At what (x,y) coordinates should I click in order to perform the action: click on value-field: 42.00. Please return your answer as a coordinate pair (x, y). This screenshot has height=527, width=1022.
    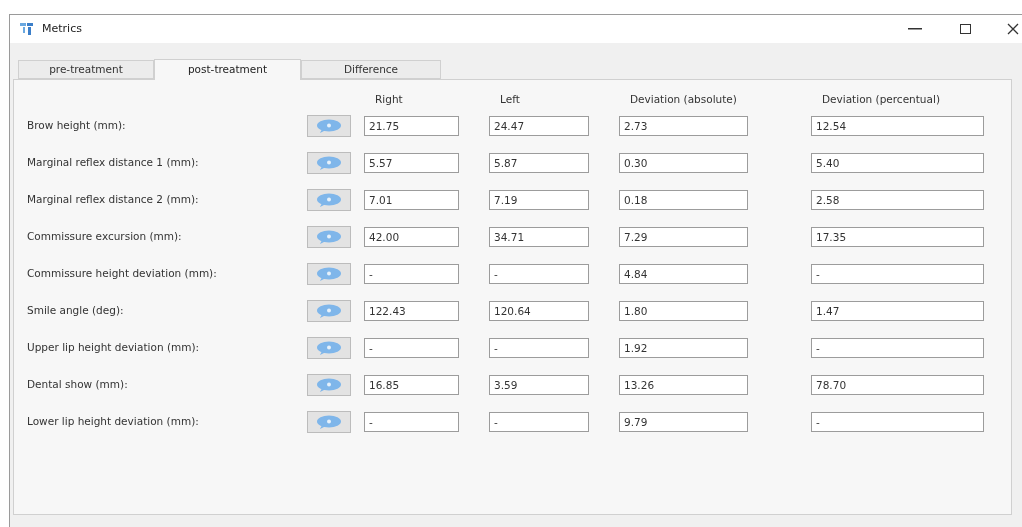
    Looking at the image, I should click on (411, 237).